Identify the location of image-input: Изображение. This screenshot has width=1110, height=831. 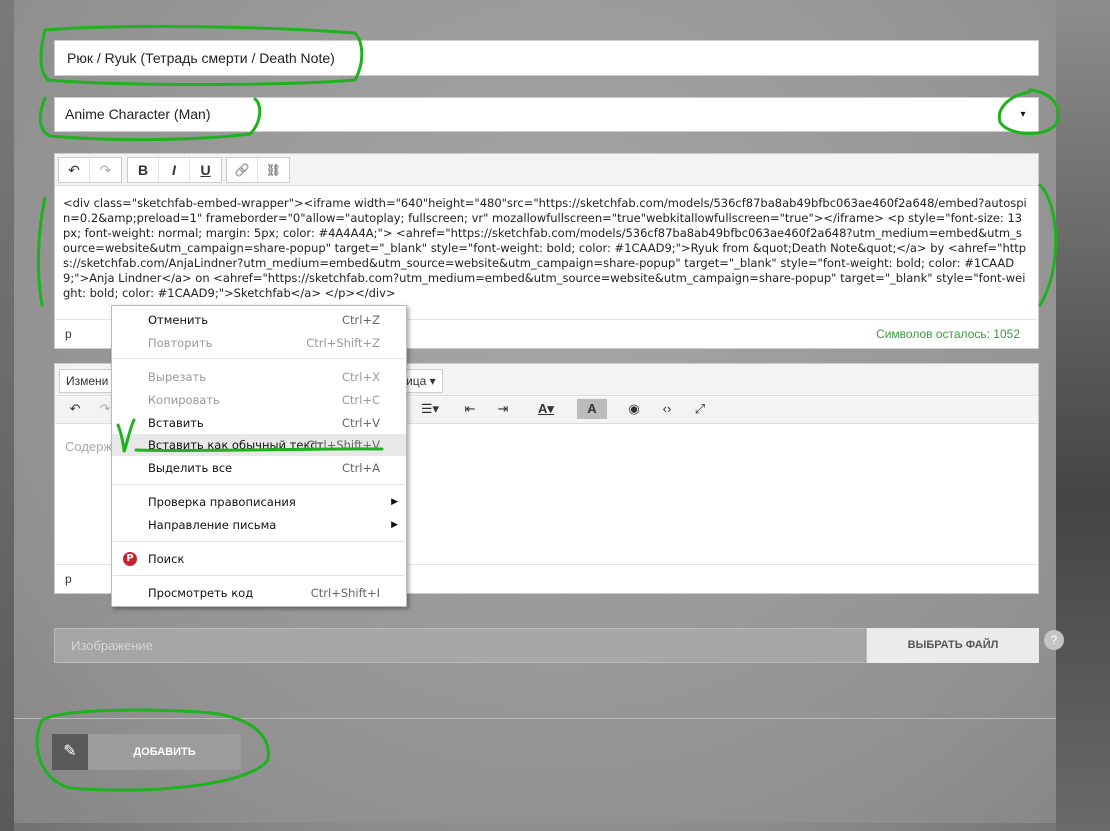
(460, 645).